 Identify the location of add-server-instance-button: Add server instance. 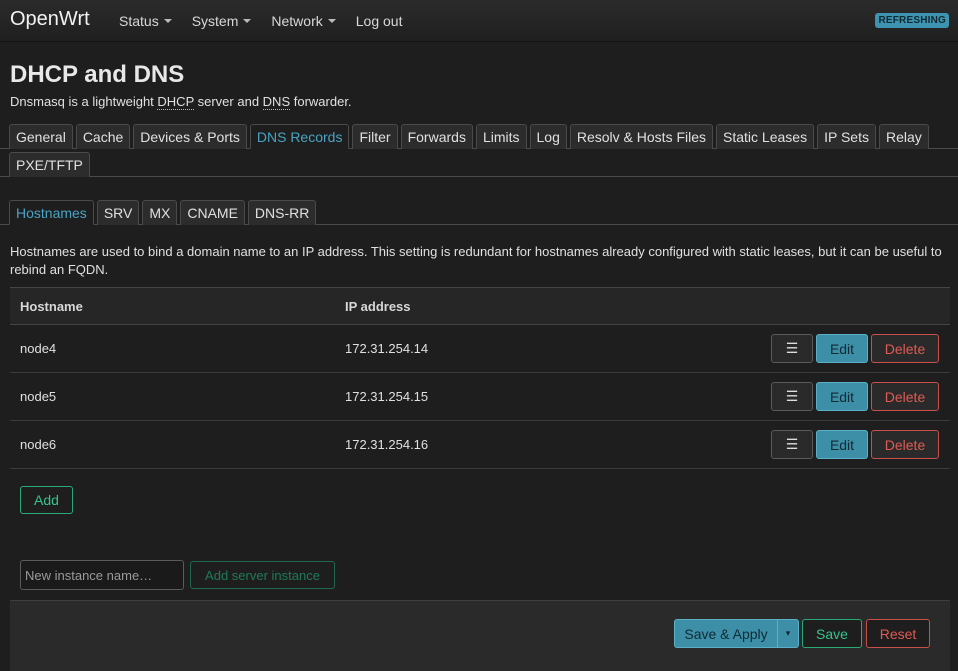
(262, 575).